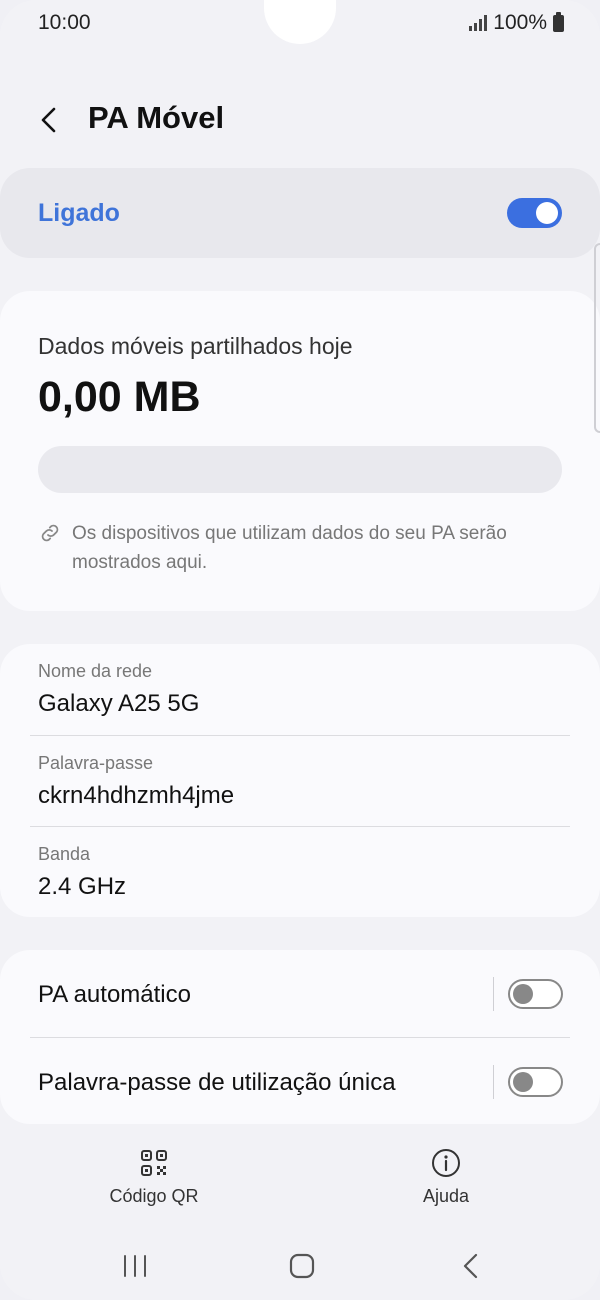 This screenshot has width=600, height=1300. Describe the element at coordinates (119, 703) in the screenshot. I see `network-name-value: Galaxy A25 5G` at that location.